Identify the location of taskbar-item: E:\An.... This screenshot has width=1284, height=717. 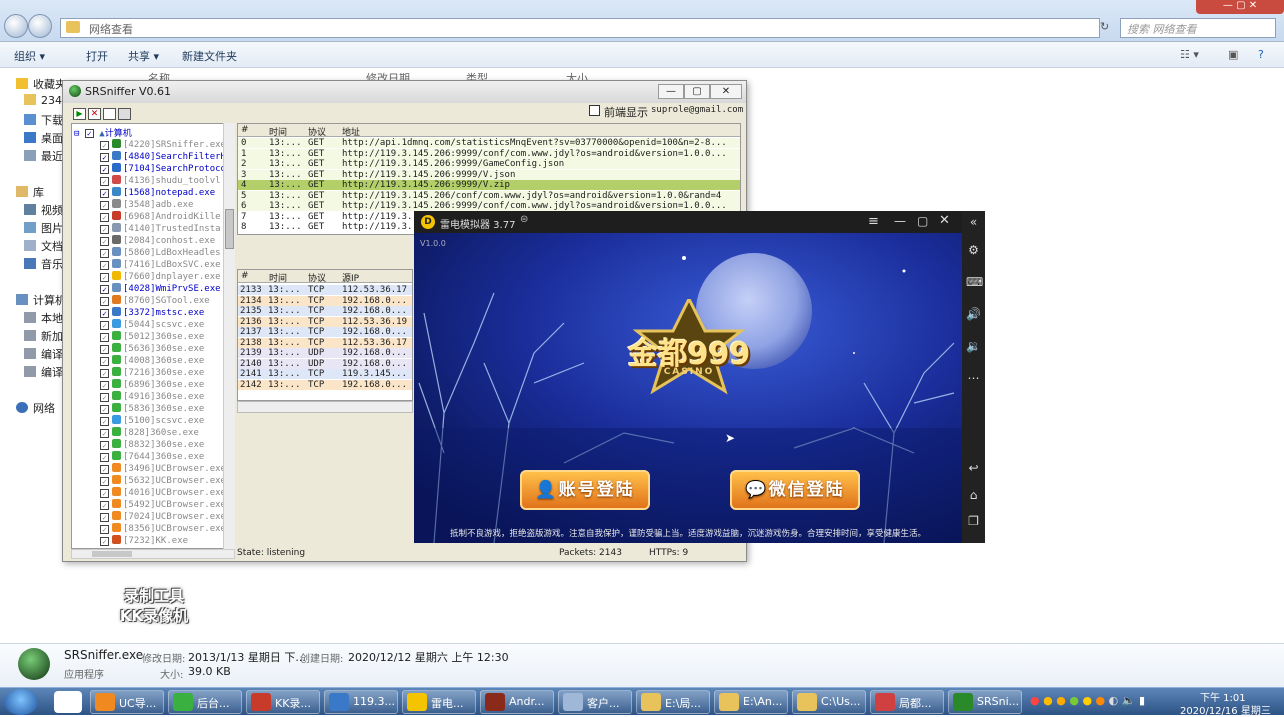
(751, 702).